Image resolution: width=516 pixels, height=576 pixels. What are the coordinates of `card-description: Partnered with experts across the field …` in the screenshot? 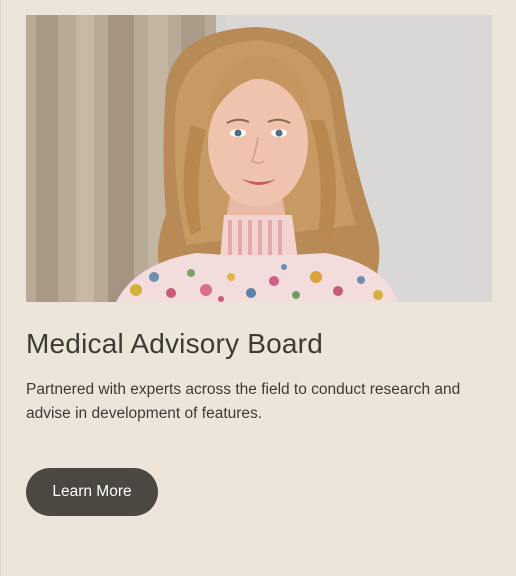 It's located at (243, 401).